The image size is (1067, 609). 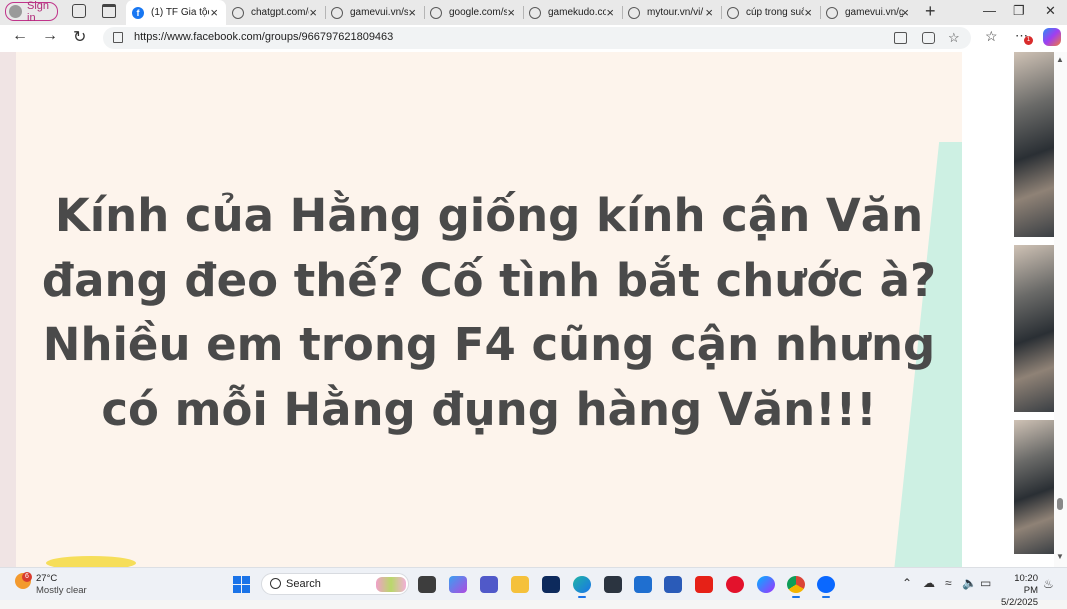 What do you see at coordinates (15, 11) in the screenshot?
I see `profile-avatar-icon` at bounding box center [15, 11].